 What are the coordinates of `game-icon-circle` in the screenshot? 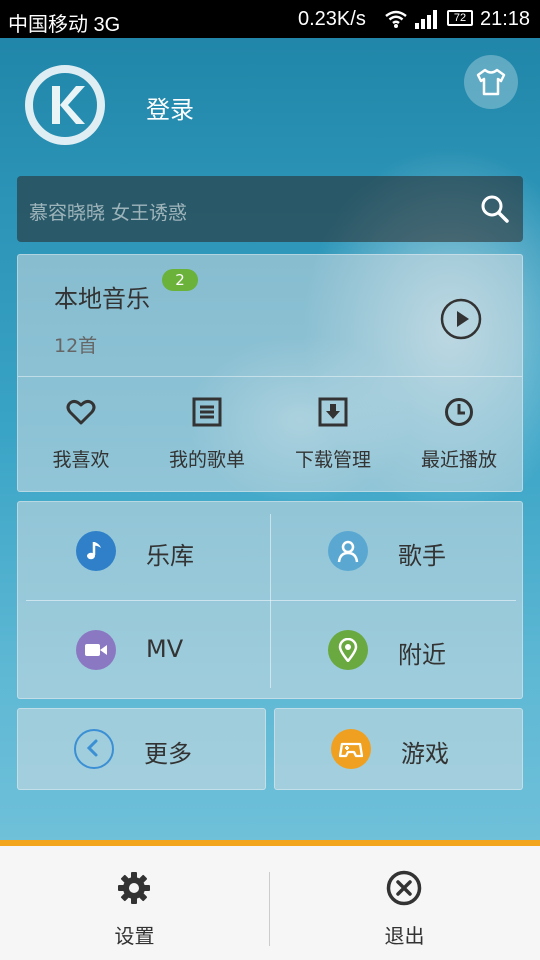 It's located at (351, 749).